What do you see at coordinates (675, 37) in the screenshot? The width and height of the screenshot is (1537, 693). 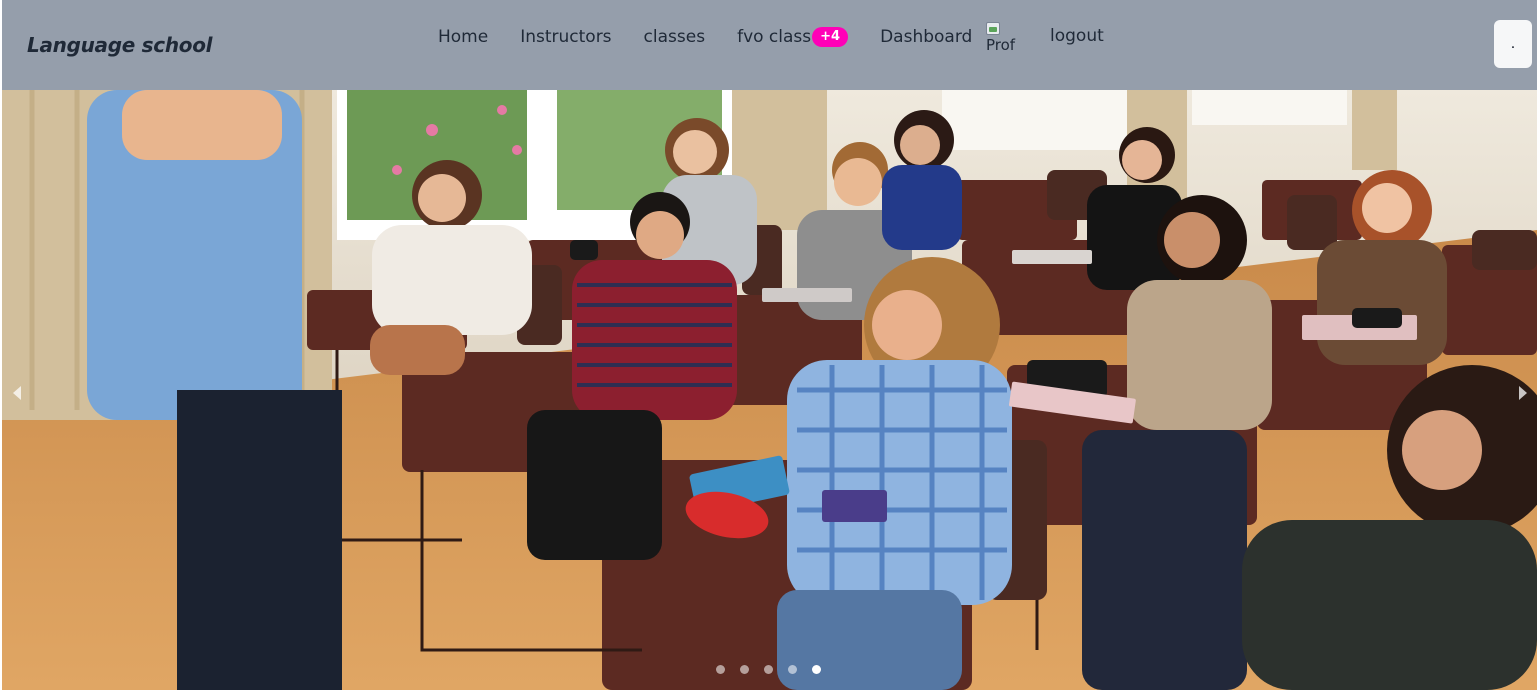 I see `nav-classes: classes` at bounding box center [675, 37].